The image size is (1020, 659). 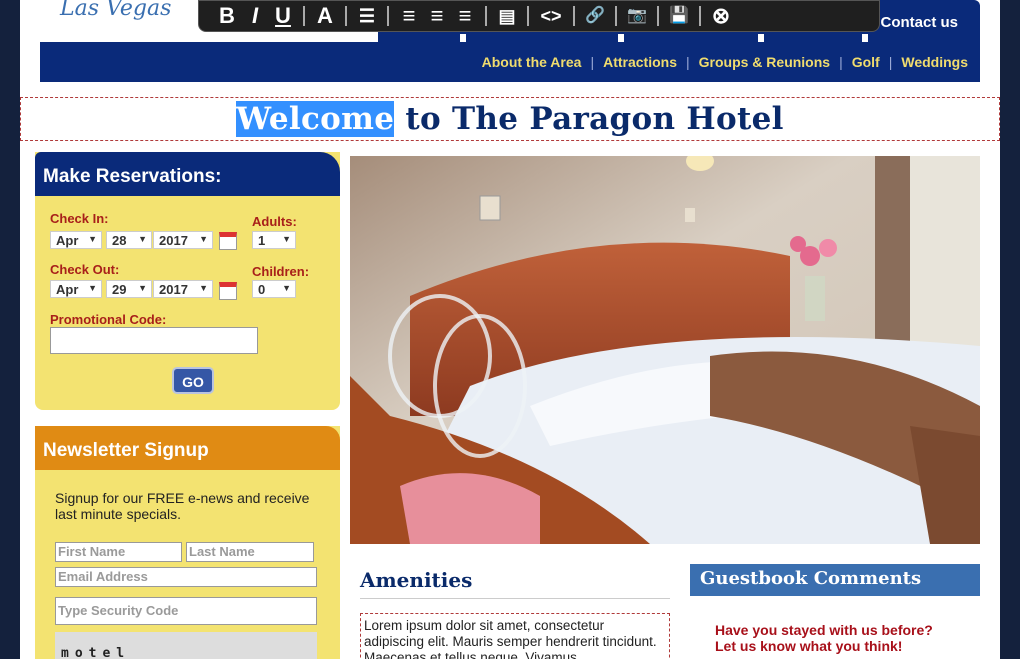 I want to click on check-in-year-select: 2017 ▼, so click(x=183, y=240).